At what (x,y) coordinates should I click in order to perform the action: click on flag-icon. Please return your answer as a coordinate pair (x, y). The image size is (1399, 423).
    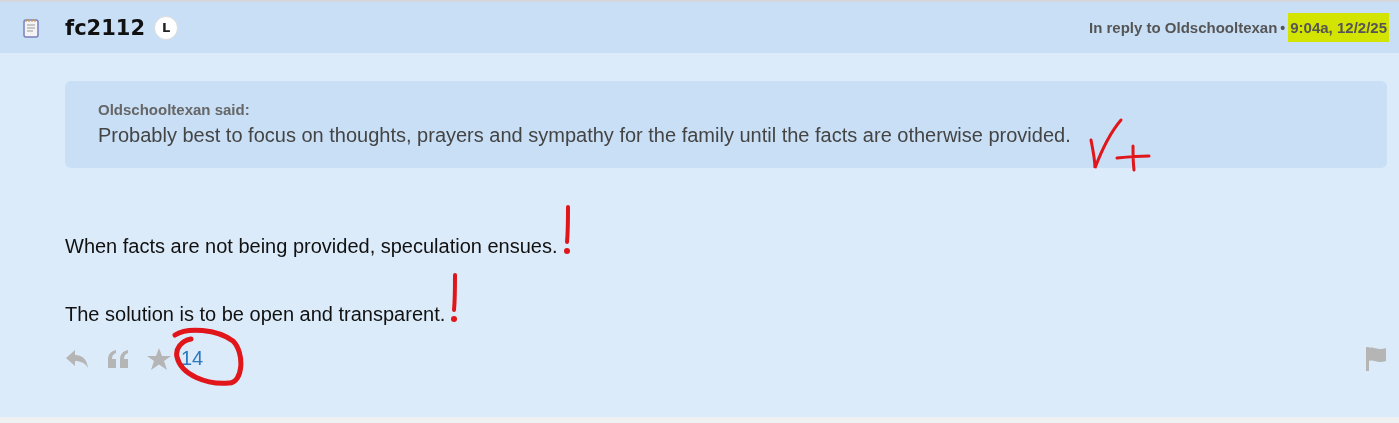
    Looking at the image, I should click on (1376, 358).